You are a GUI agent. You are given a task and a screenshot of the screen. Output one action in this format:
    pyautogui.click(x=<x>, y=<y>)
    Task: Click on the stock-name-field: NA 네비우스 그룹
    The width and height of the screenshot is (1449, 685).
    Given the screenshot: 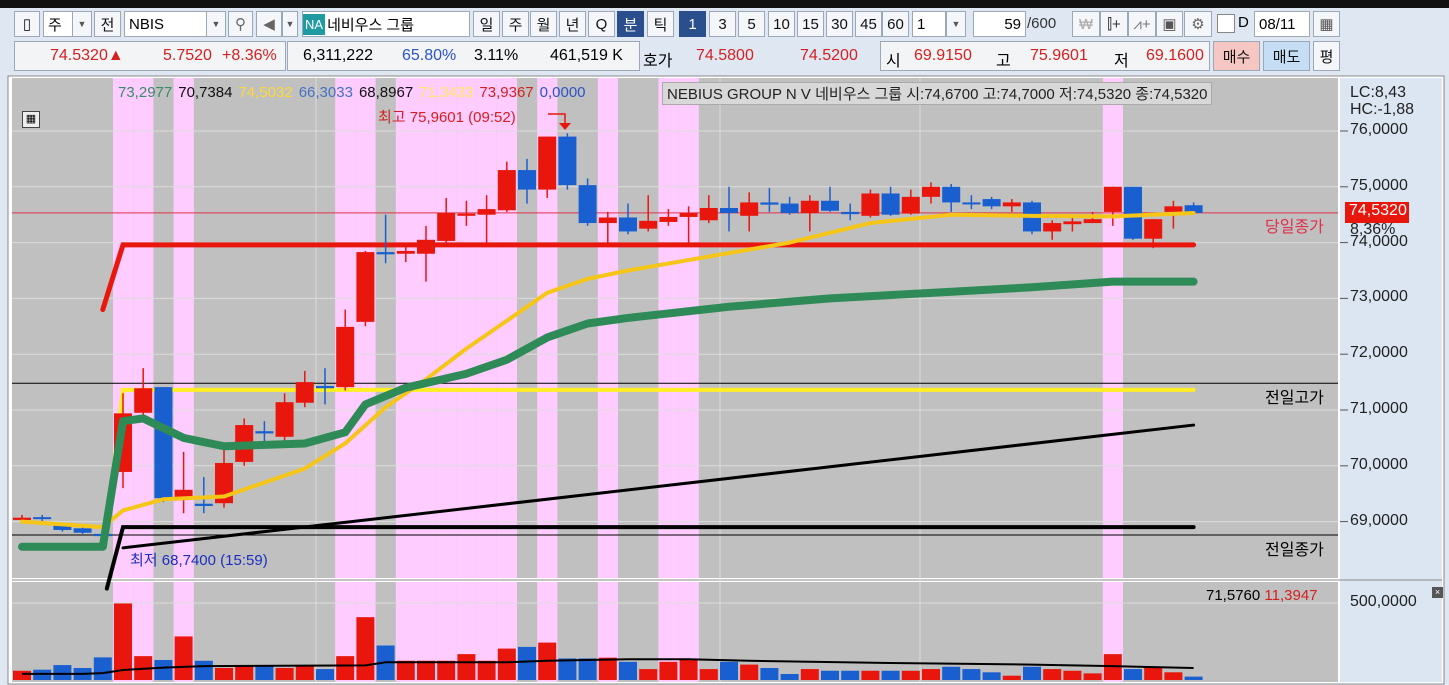 What is the action you would take?
    pyautogui.click(x=386, y=24)
    